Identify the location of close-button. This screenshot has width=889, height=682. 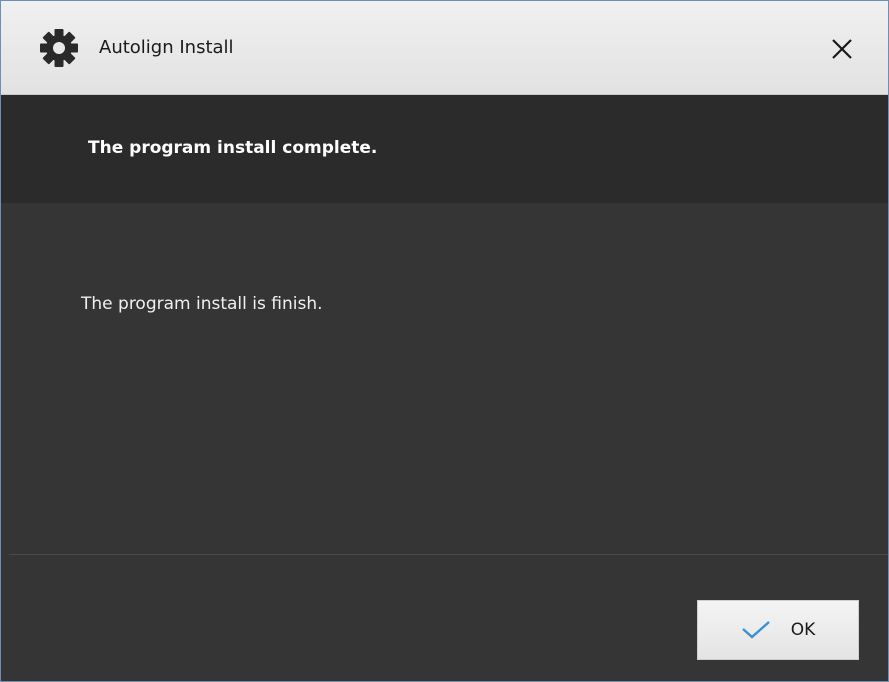
(842, 49).